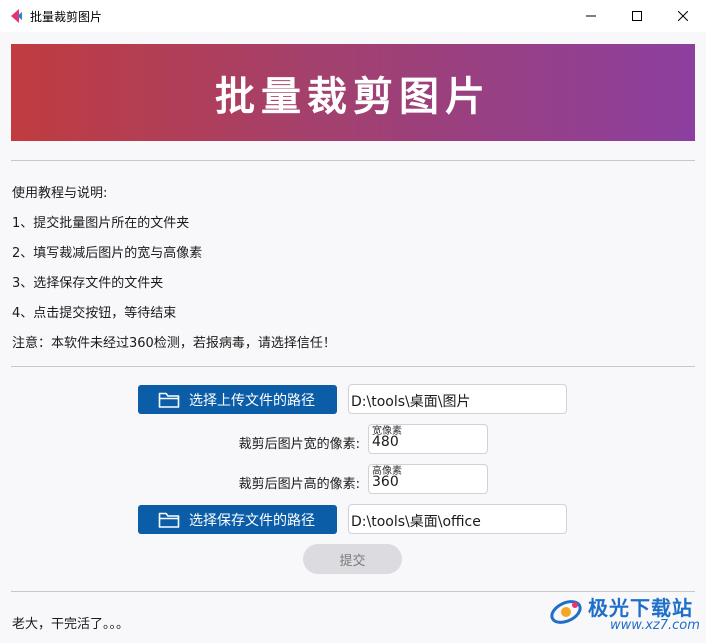 This screenshot has width=706, height=643. What do you see at coordinates (252, 400) in the screenshot?
I see `select-upload-path-label: 选择上传文件的路径` at bounding box center [252, 400].